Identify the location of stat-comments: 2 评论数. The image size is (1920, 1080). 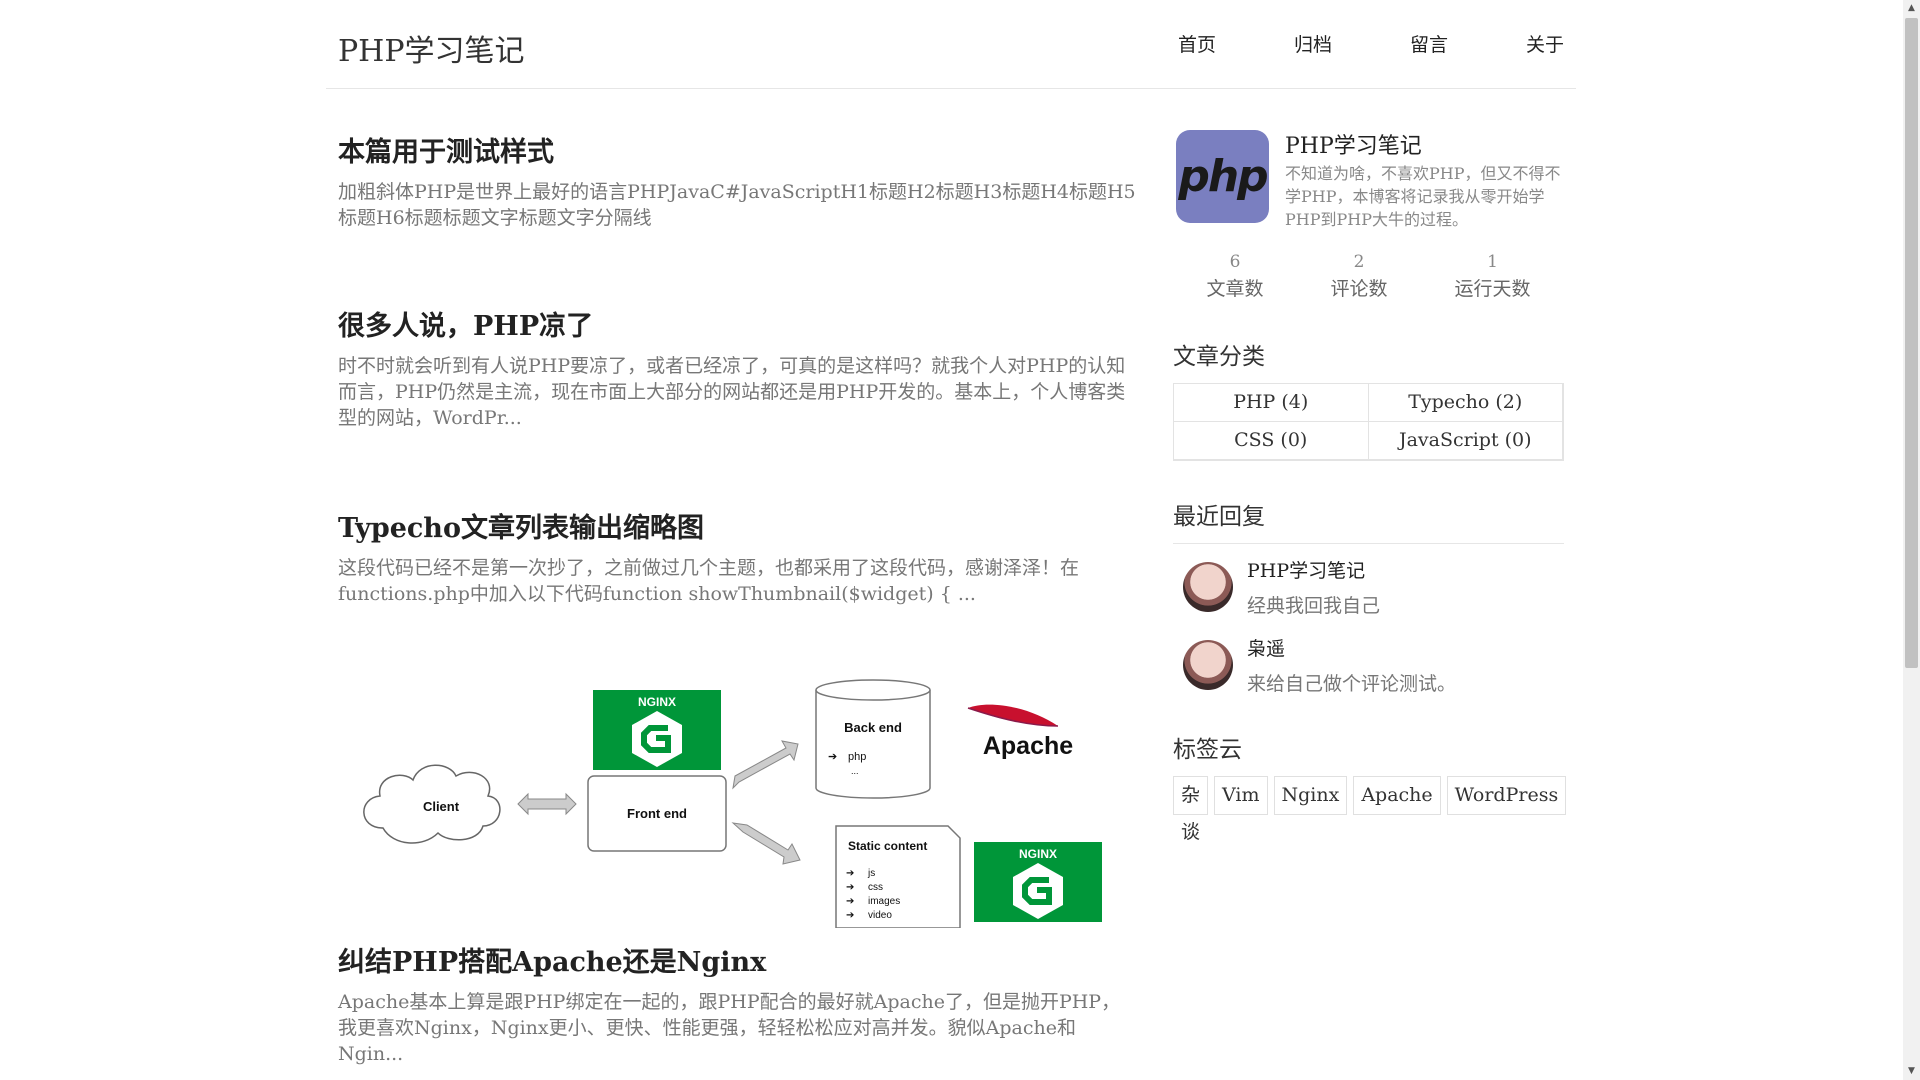
(1358, 276).